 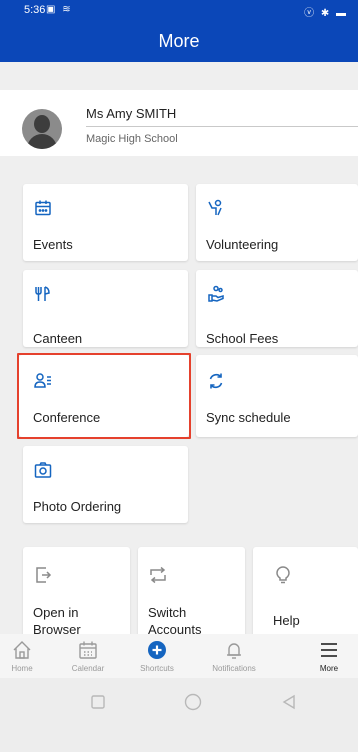 What do you see at coordinates (157, 650) in the screenshot?
I see `add-circle-icon` at bounding box center [157, 650].